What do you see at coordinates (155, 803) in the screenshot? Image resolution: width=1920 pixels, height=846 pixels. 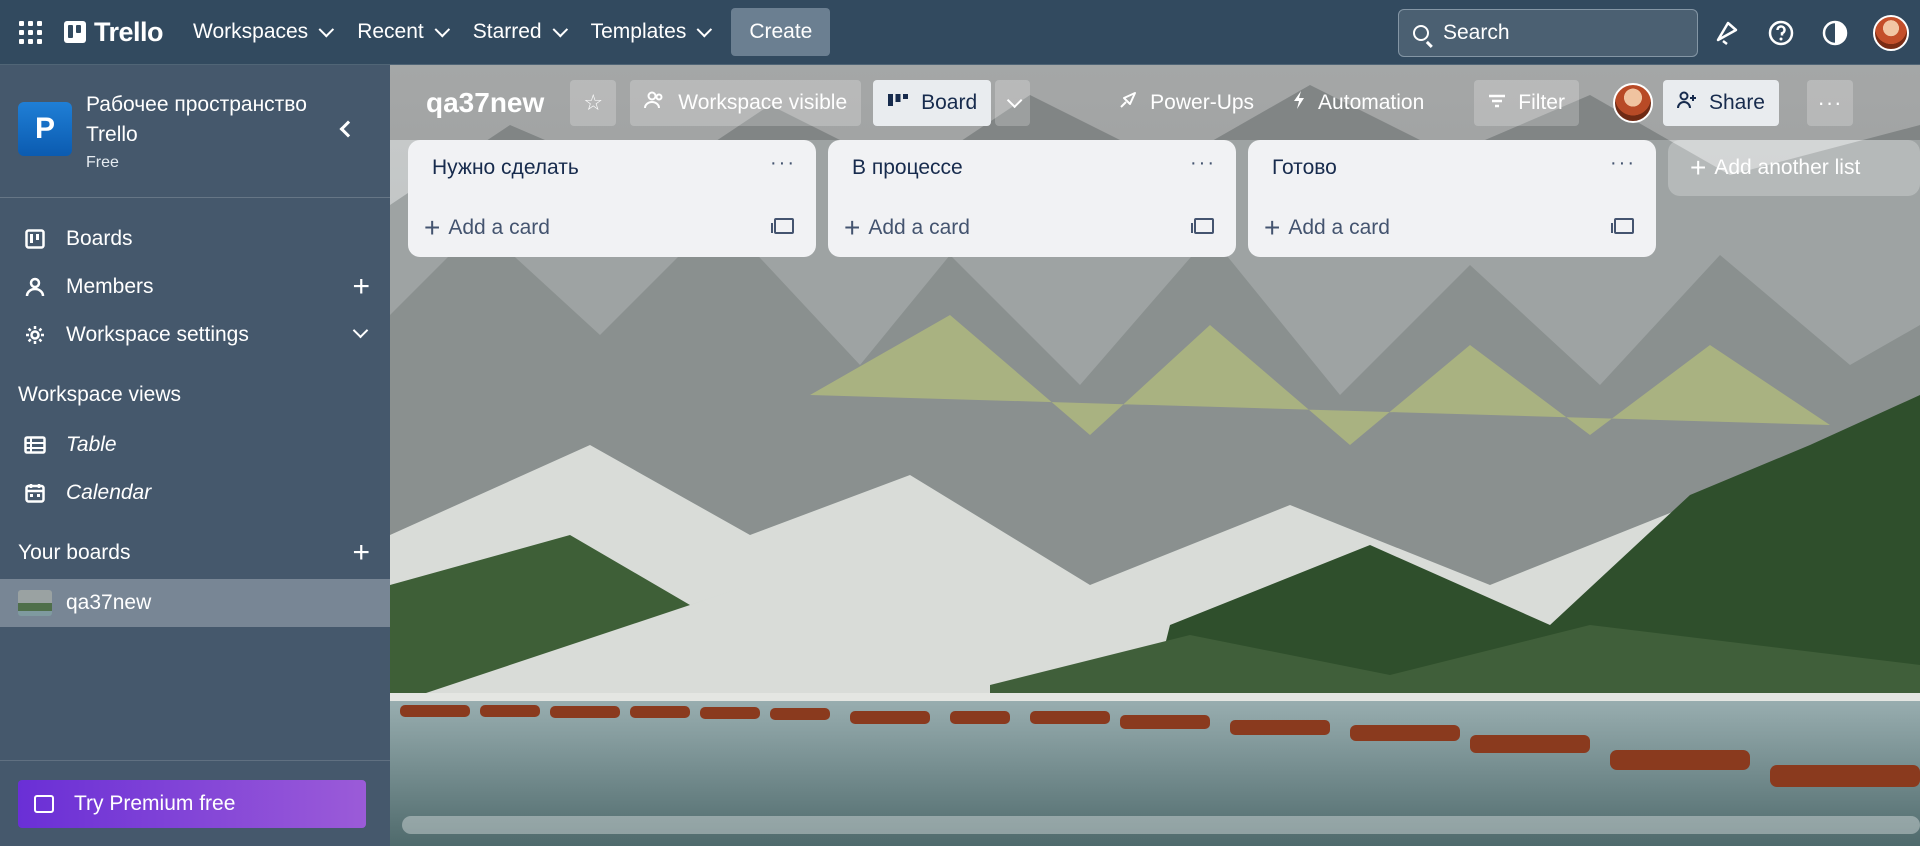 I see `try-premium-label: Try Premium free` at bounding box center [155, 803].